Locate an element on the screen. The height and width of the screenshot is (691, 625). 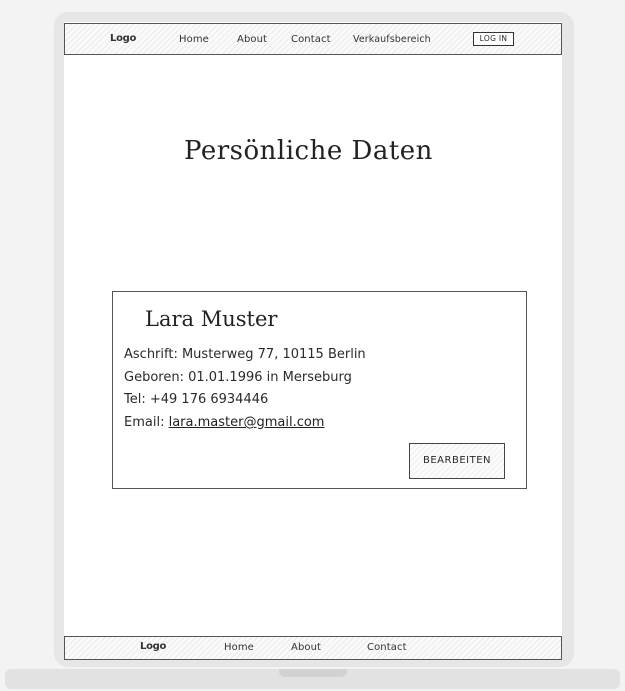
profile-address: Aschrift: Musterweg 77, 10115 Berlin is located at coordinates (245, 354).